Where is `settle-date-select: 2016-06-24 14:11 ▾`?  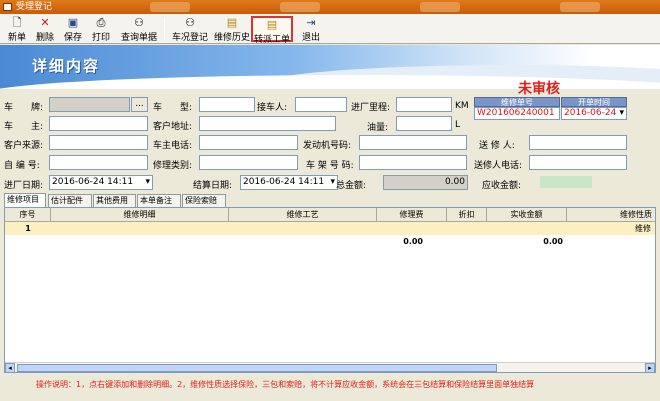
settle-date-select: 2016-06-24 14:11 ▾ is located at coordinates (289, 182).